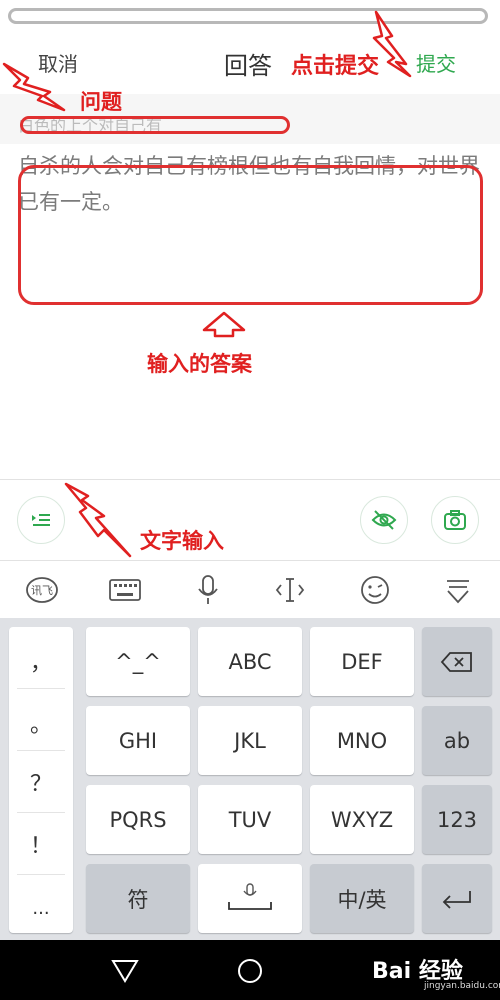 The width and height of the screenshot is (500, 1000). Describe the element at coordinates (34, 87) in the screenshot. I see `bolt-cancel-icon` at that location.